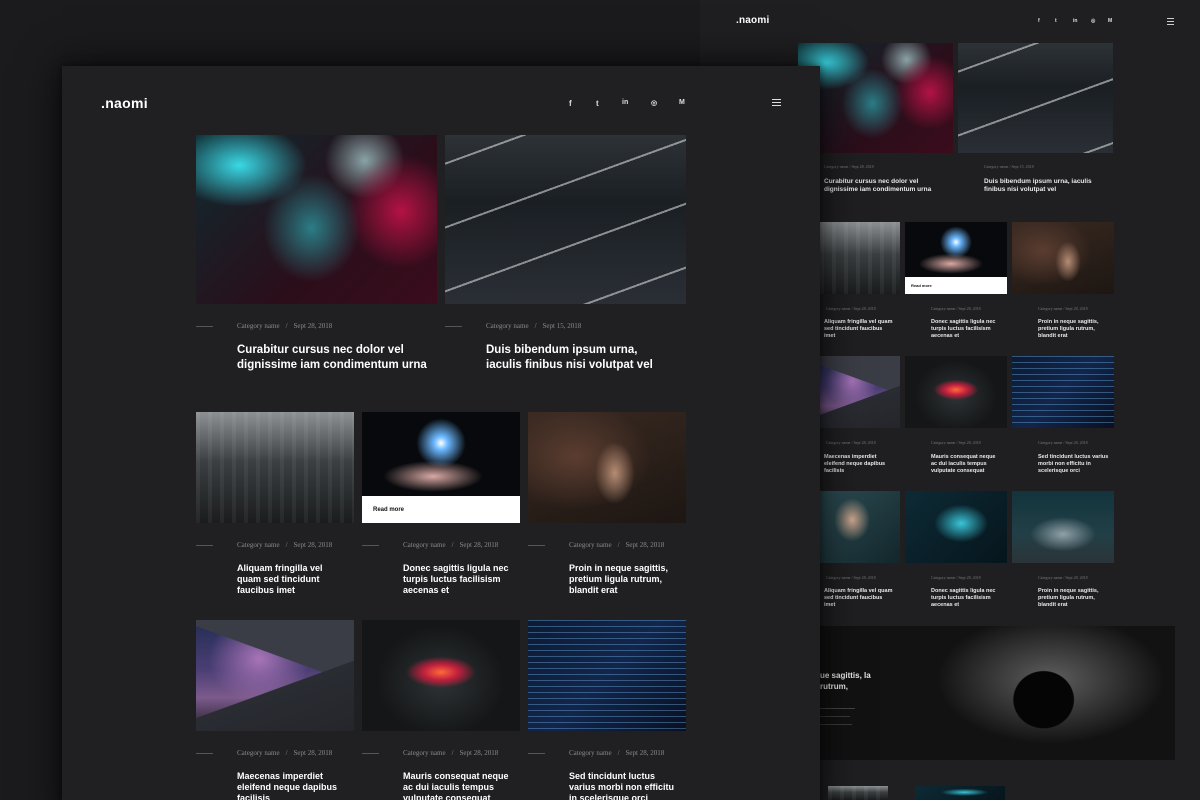 This screenshot has height=800, width=1200. Describe the element at coordinates (607, 675) in the screenshot. I see `post-image-code` at that location.